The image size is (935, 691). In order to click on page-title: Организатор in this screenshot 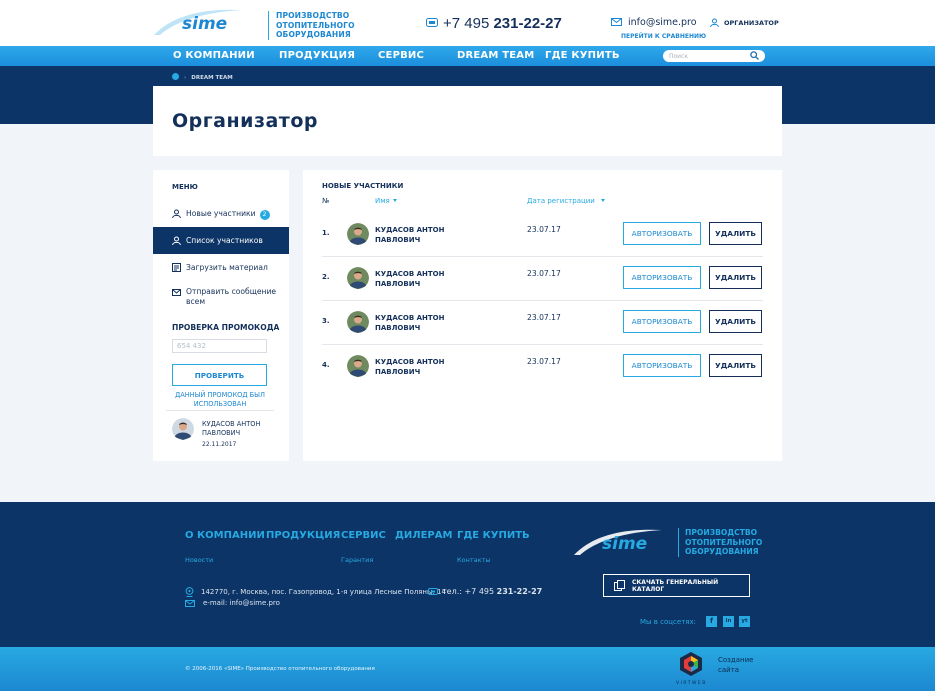, I will do `click(245, 121)`.